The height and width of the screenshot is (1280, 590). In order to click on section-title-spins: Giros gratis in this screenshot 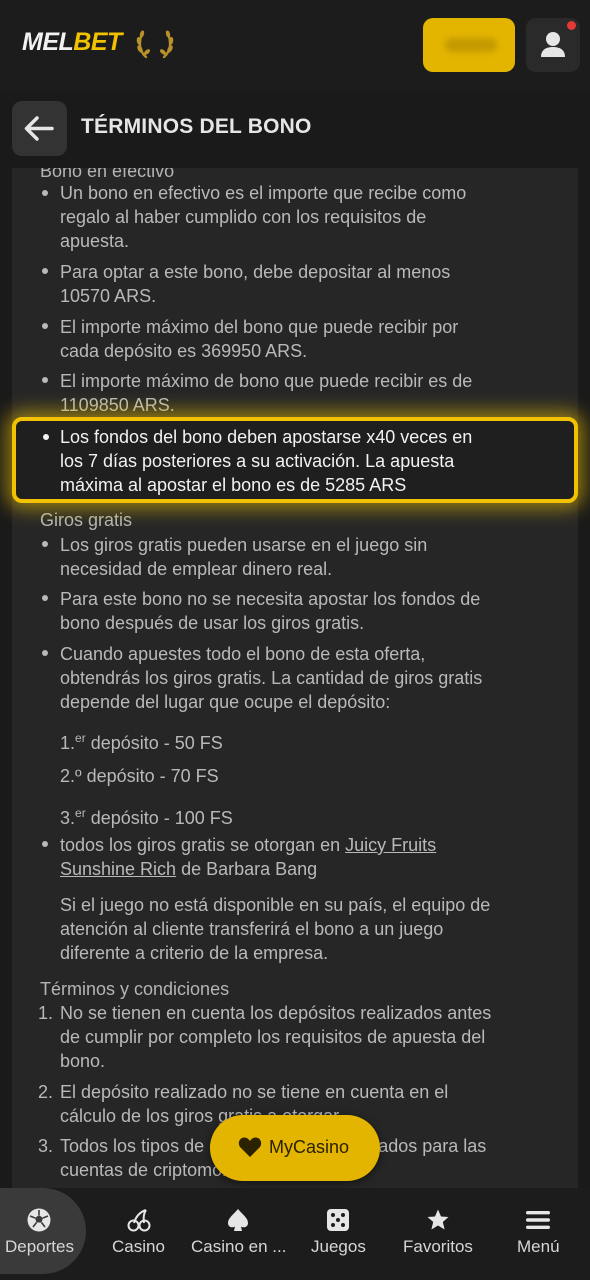, I will do `click(86, 520)`.